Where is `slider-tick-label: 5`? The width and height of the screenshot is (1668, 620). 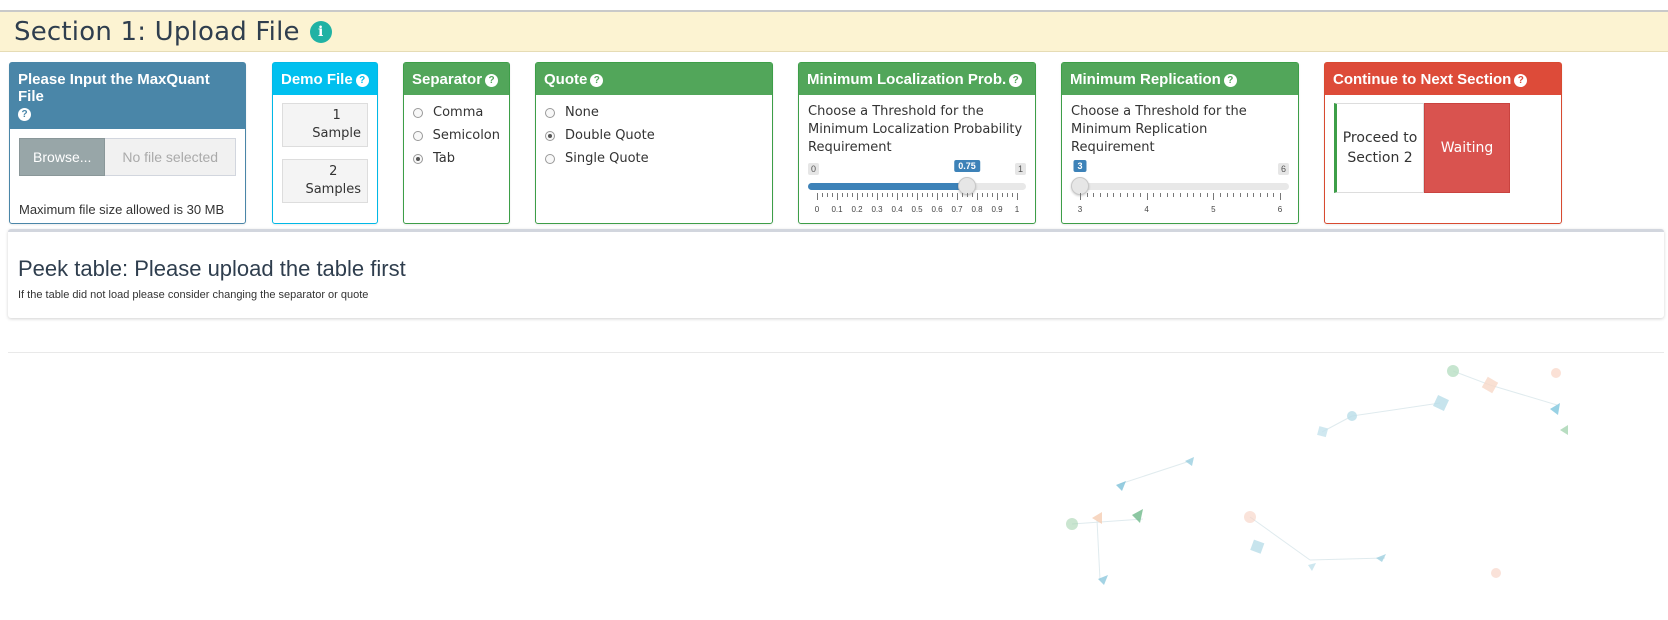 slider-tick-label: 5 is located at coordinates (1213, 209).